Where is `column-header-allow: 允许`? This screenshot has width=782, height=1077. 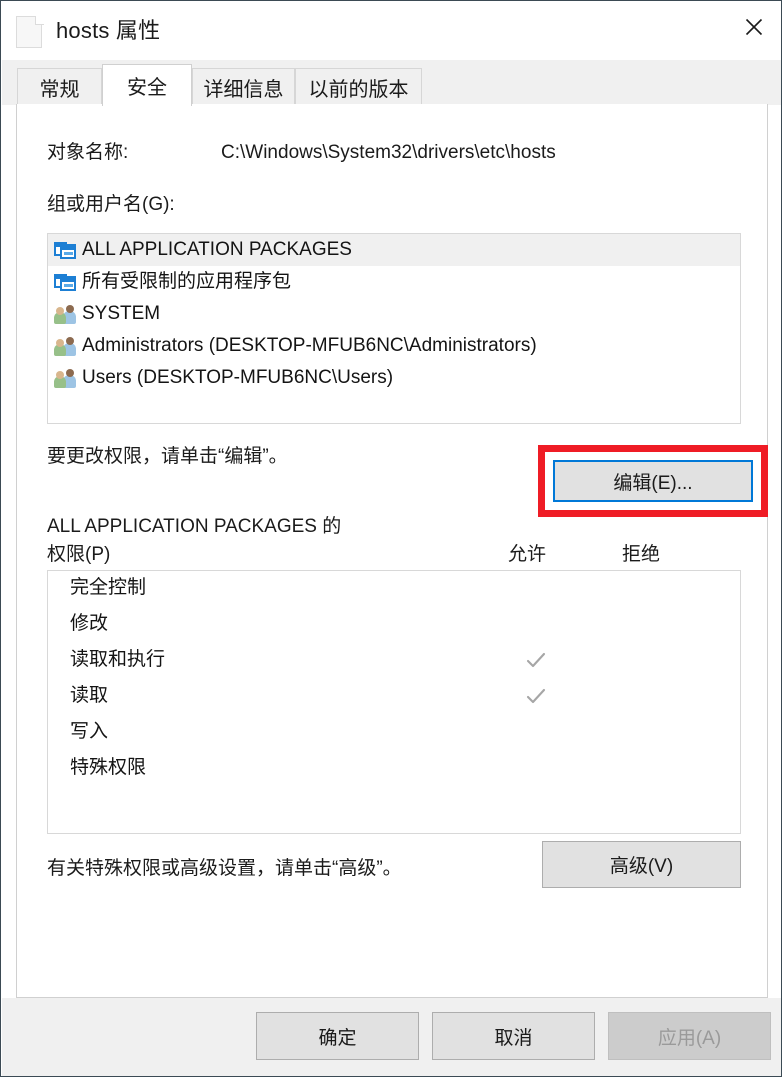 column-header-allow: 允许 is located at coordinates (527, 554).